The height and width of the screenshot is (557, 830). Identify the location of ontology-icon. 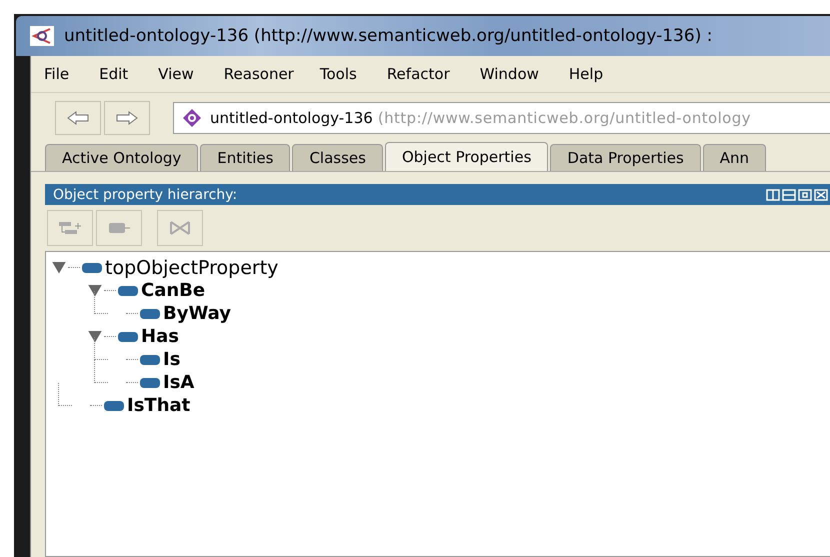
(192, 118).